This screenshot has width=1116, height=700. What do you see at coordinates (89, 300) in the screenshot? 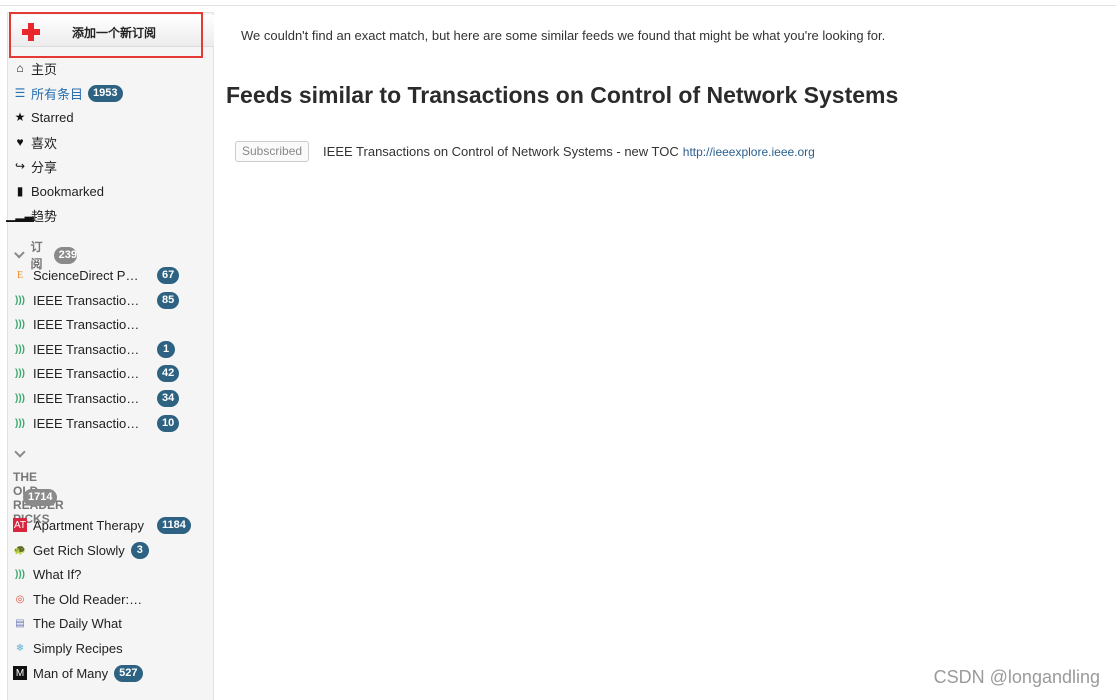
I see `feed-title: IEEE Transactions on Automatic Control` at bounding box center [89, 300].